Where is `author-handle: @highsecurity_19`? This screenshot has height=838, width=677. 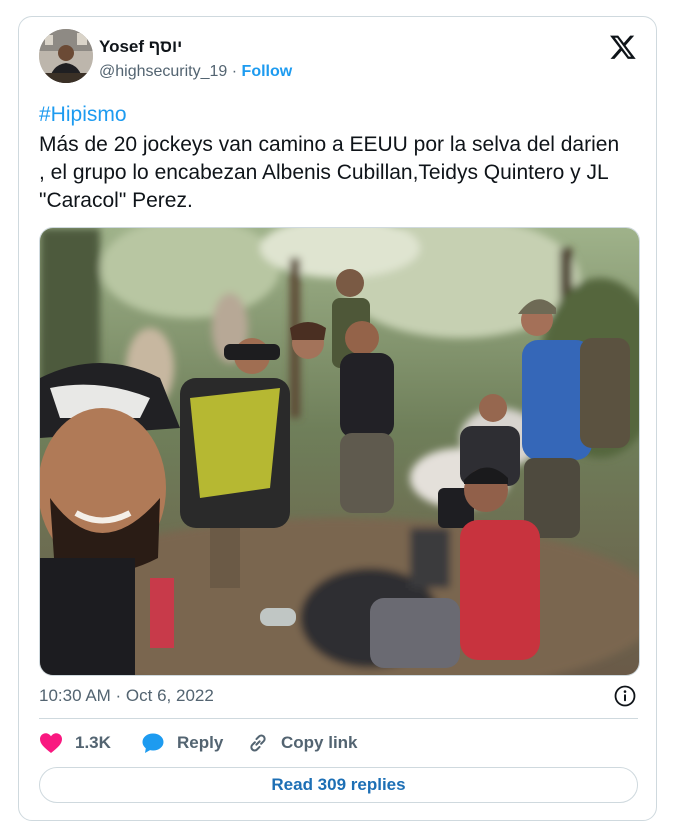 author-handle: @highsecurity_19 is located at coordinates (163, 71).